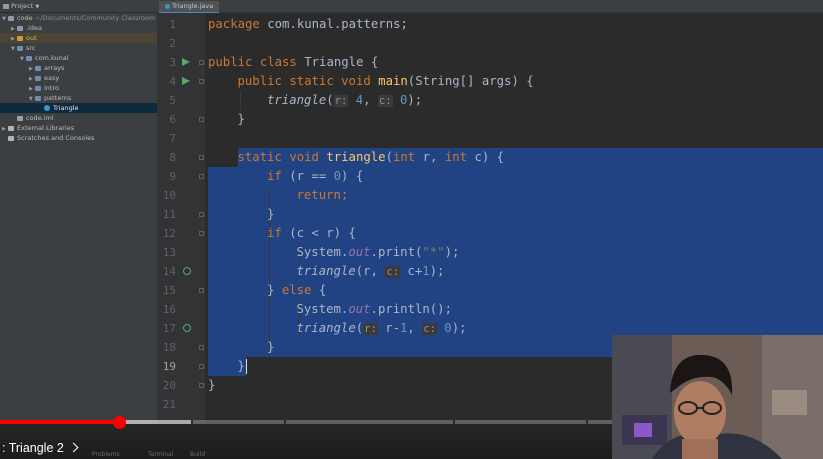 The width and height of the screenshot is (823, 459). What do you see at coordinates (66, 108) in the screenshot?
I see `tree-item-label: Triangle` at bounding box center [66, 108].